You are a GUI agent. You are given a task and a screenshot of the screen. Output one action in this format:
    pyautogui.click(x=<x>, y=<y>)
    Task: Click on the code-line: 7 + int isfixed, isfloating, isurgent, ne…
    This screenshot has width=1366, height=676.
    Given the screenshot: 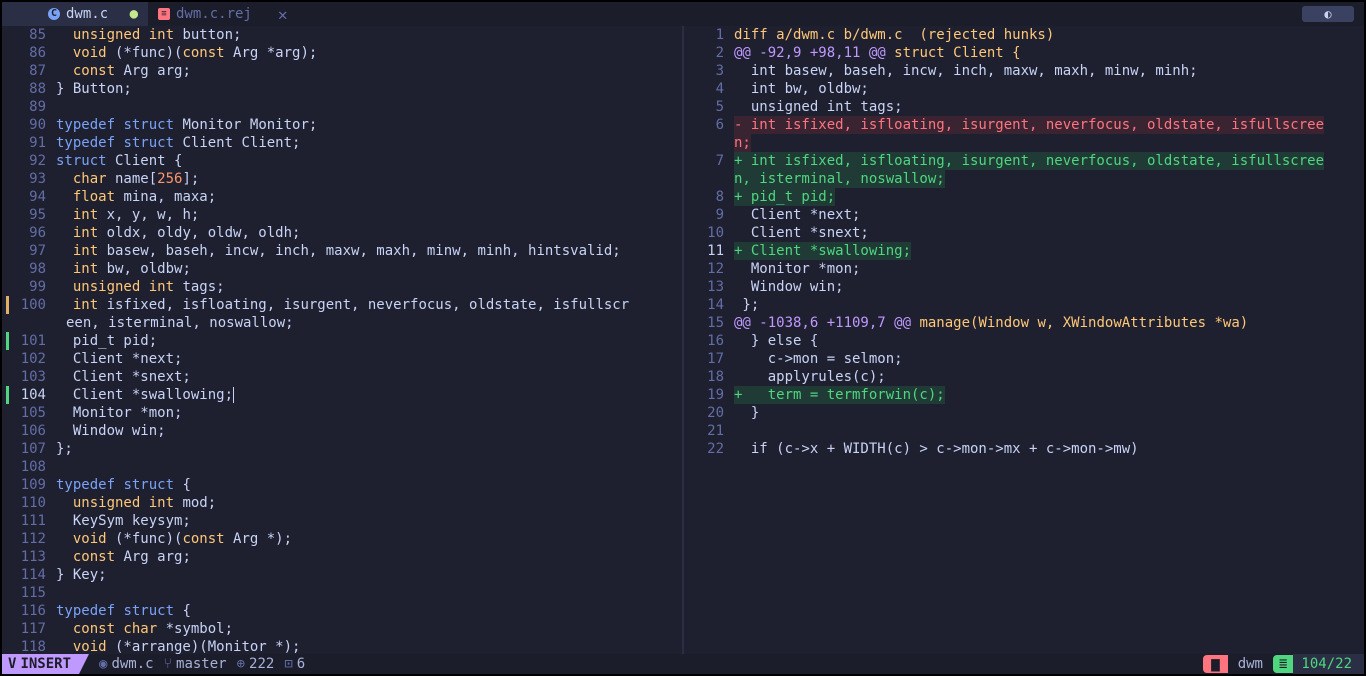 What is the action you would take?
    pyautogui.click(x=1024, y=161)
    